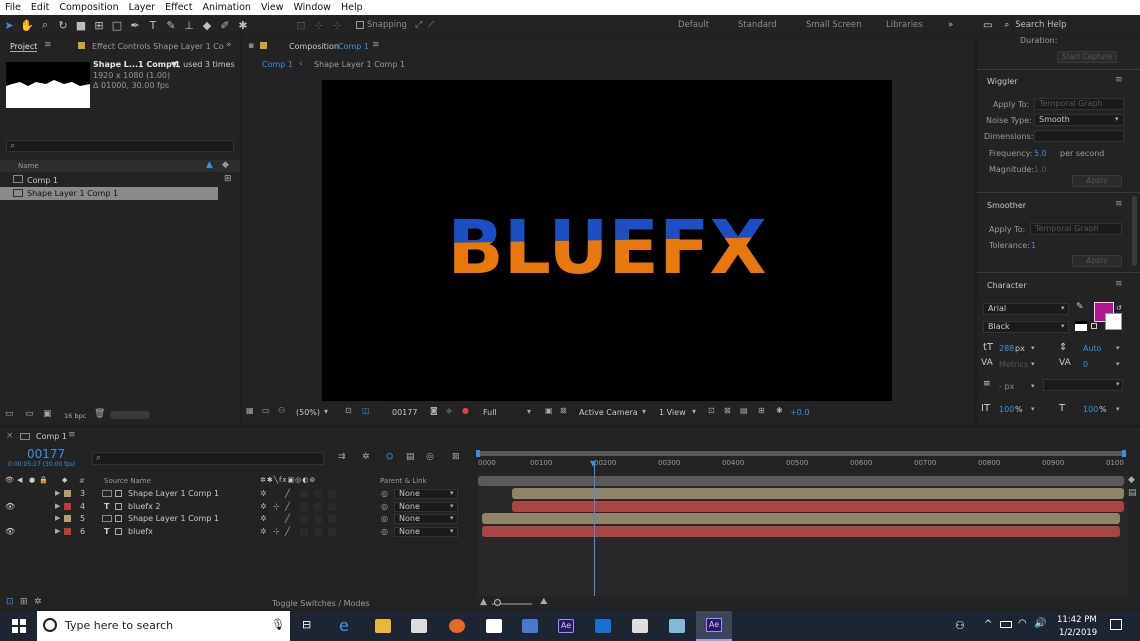 This screenshot has width=1140, height=641. What do you see at coordinates (29, 414) in the screenshot?
I see `new-folder-icon: ▭` at bounding box center [29, 414].